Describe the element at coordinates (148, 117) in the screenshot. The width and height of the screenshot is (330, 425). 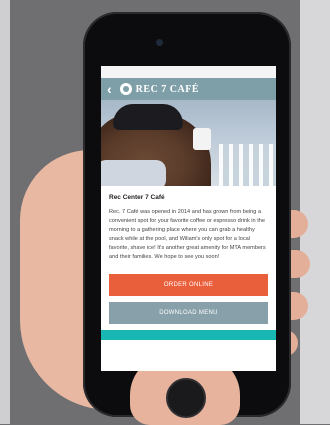
I see `hero-cap` at that location.